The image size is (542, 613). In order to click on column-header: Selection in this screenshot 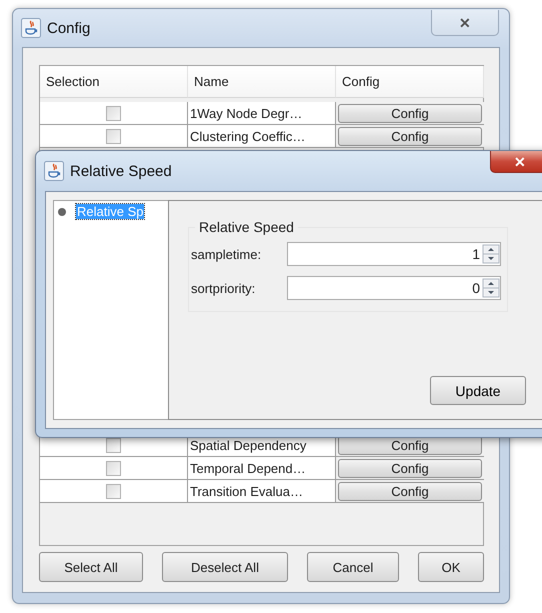, I will do `click(114, 82)`.